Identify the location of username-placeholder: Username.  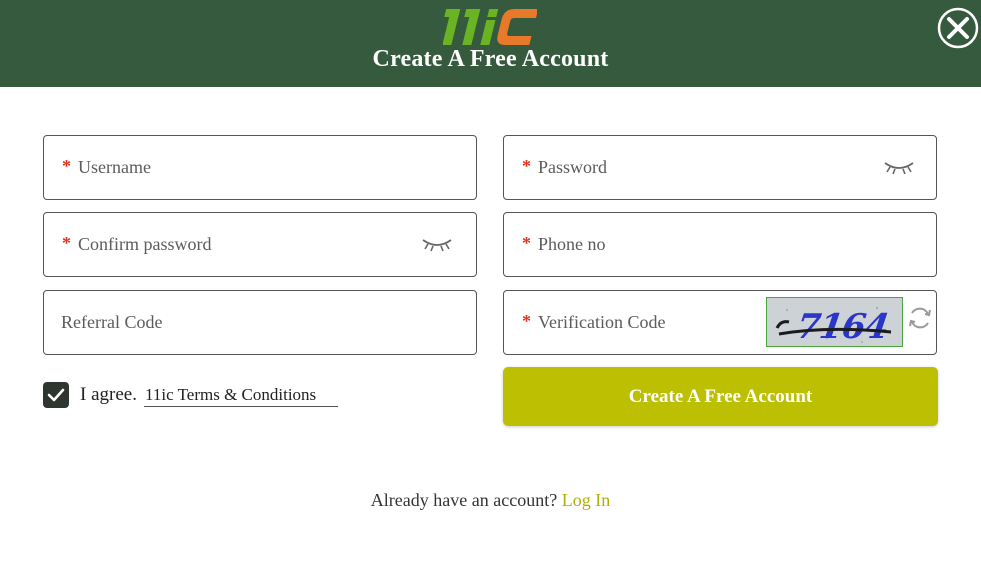
(114, 167).